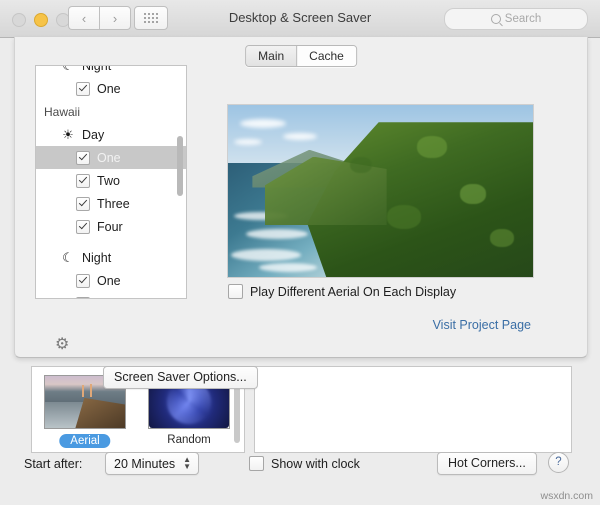 The image size is (600, 505). Describe the element at coordinates (235, 291) in the screenshot. I see `play-different-aerial-checkbox` at that location.